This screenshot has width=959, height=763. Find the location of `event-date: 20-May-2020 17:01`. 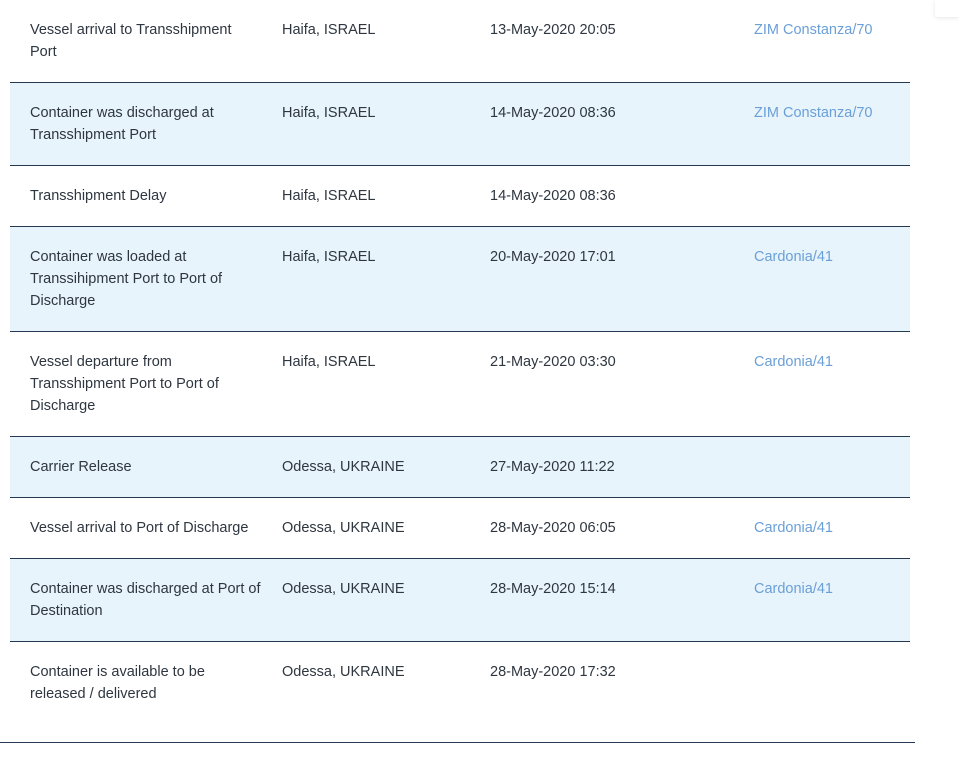

event-date: 20-May-2020 17:01 is located at coordinates (553, 257).